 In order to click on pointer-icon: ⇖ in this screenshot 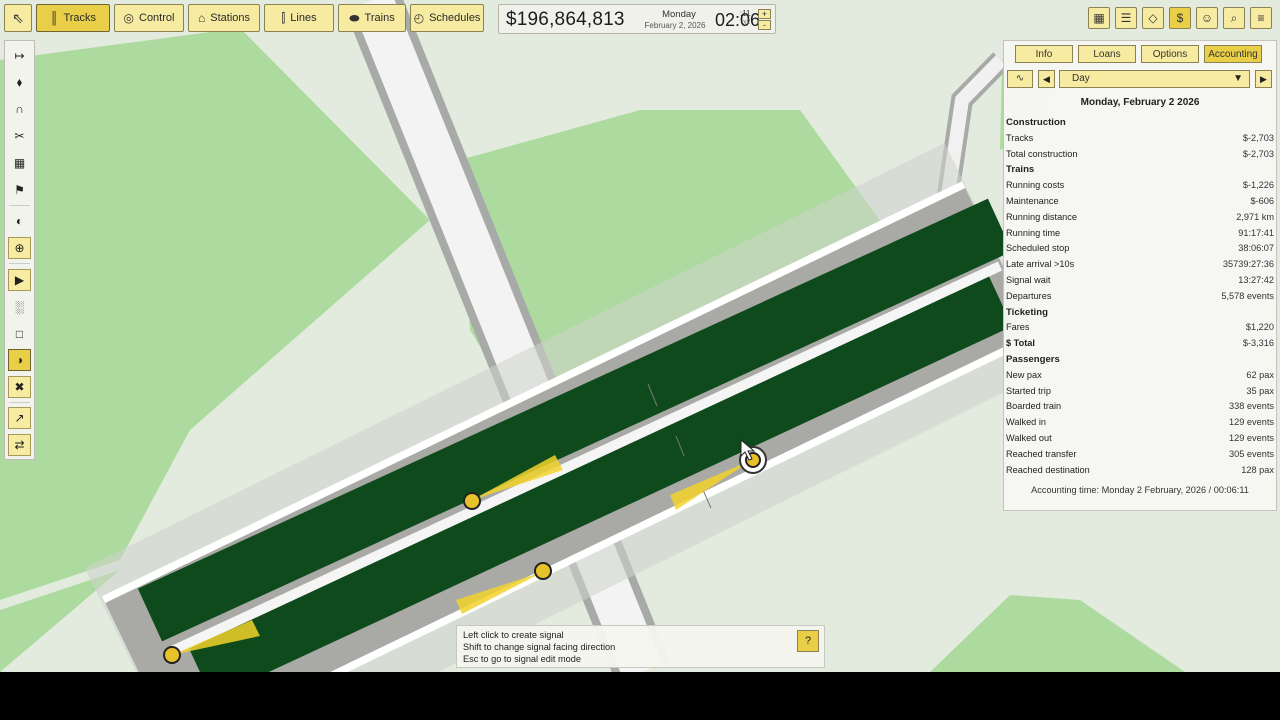, I will do `click(18, 18)`.